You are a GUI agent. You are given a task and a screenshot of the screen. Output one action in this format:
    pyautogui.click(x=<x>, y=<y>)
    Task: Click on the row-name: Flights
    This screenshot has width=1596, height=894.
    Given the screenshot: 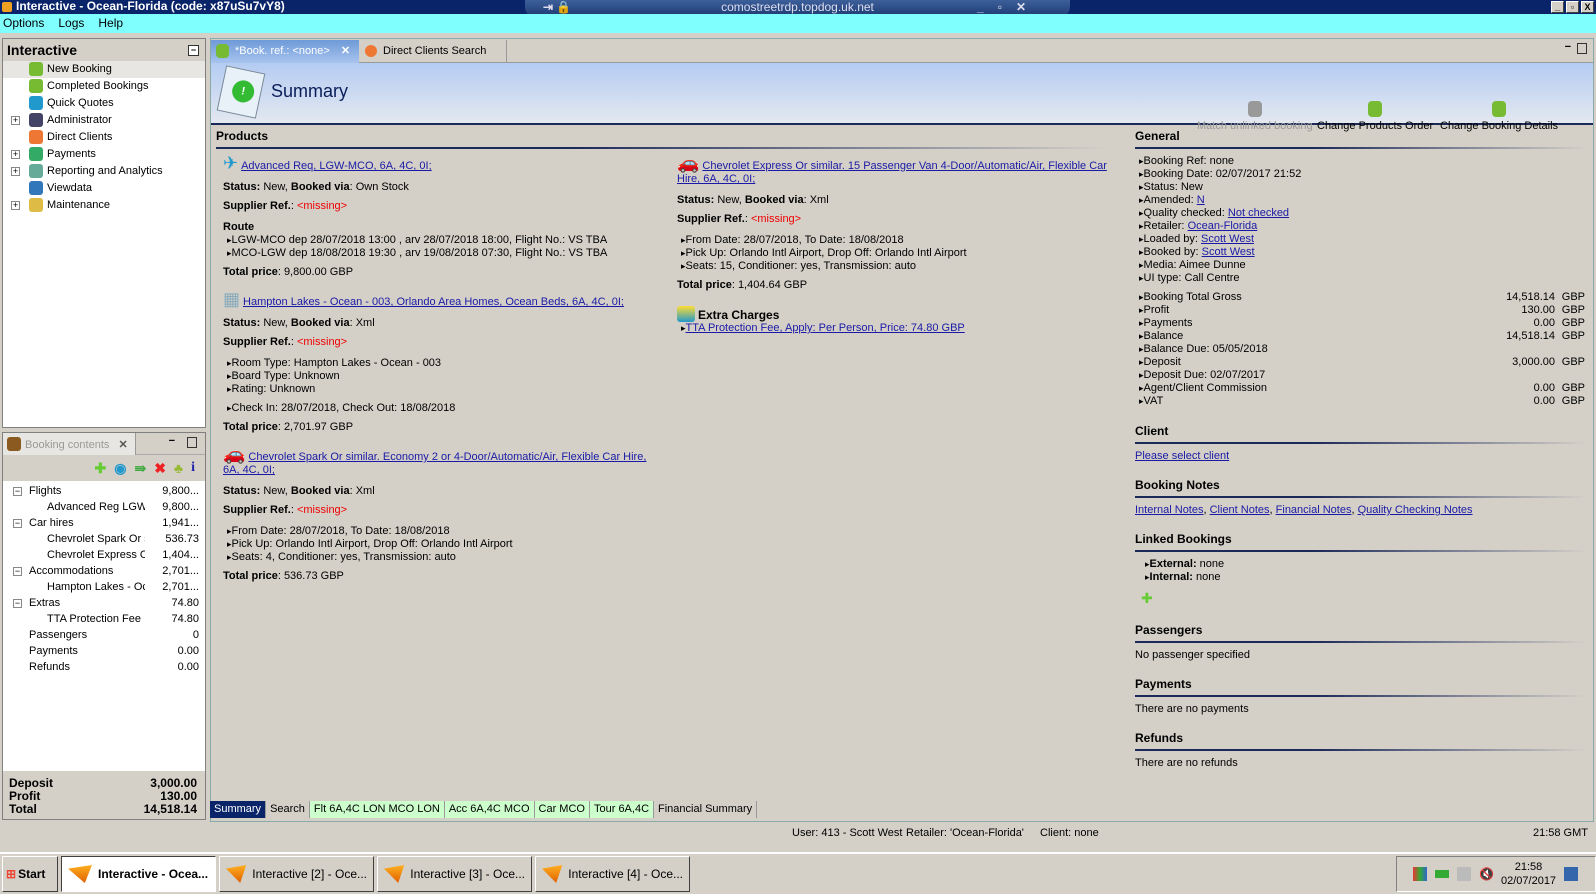 What is the action you would take?
    pyautogui.click(x=45, y=491)
    